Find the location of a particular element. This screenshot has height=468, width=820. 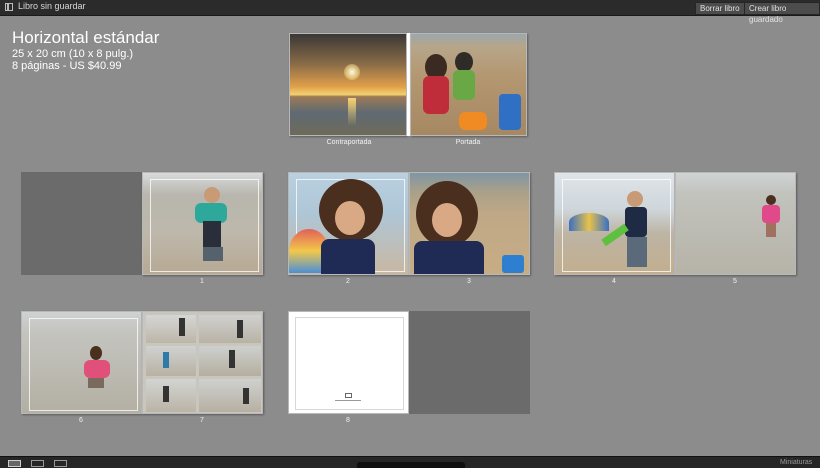

page-4-photo is located at coordinates (614, 223).